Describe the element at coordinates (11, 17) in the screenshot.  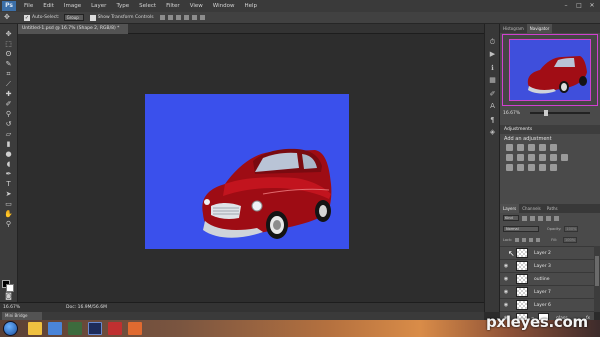
I see `move-tool-icon: ✥` at that location.